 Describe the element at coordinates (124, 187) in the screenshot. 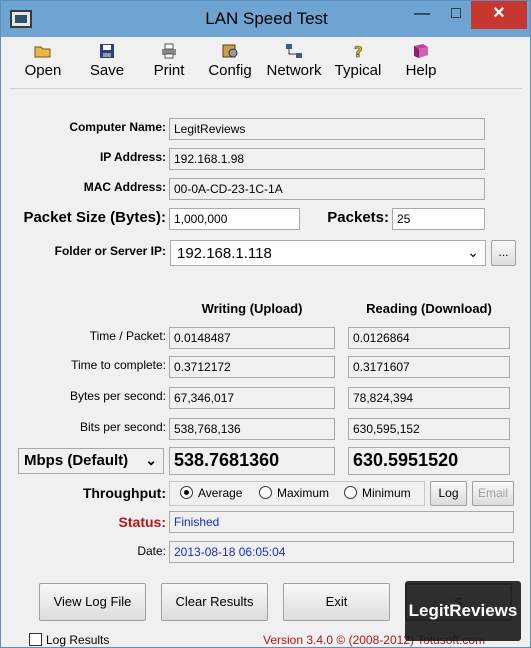

I see `mac-address-label: MAC Address:` at that location.